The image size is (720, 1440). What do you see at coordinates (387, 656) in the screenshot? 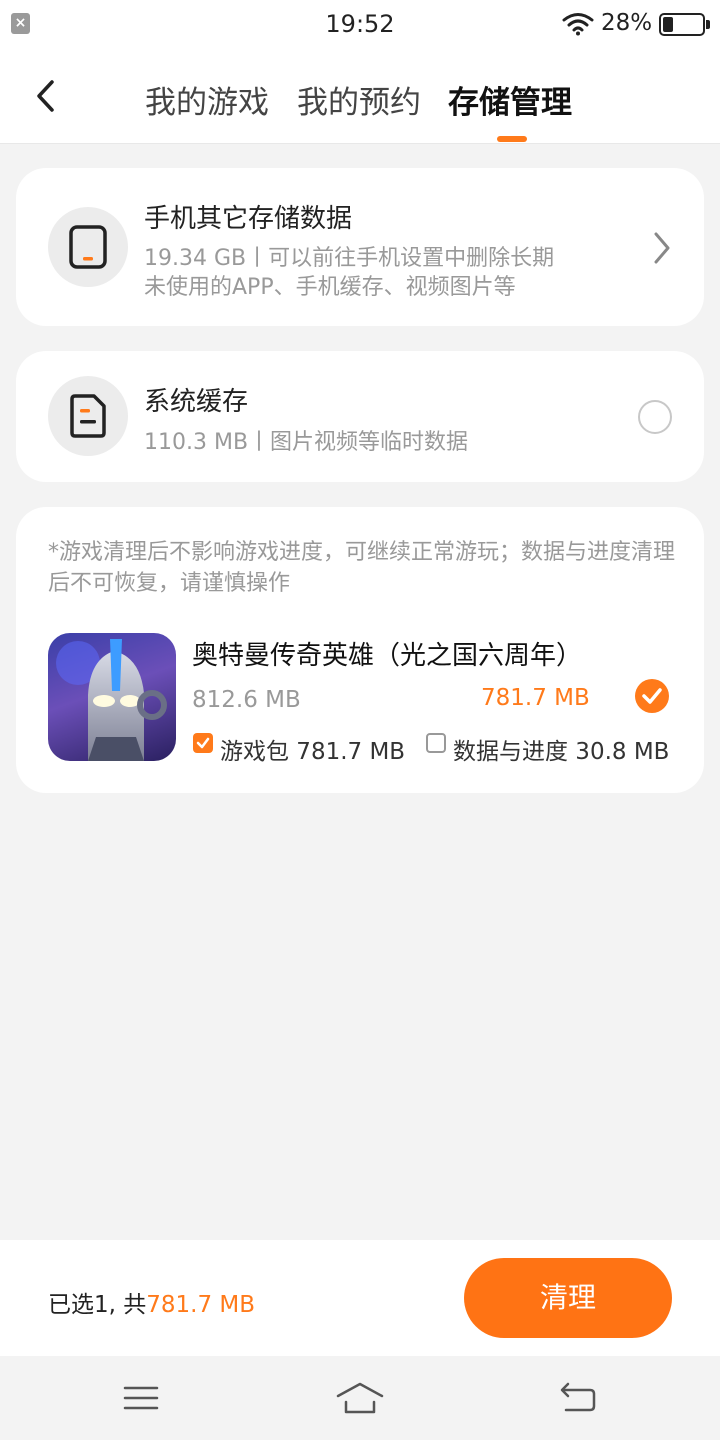
I see `game-title: 奥特曼传奇英雄（光之国六周年）` at bounding box center [387, 656].